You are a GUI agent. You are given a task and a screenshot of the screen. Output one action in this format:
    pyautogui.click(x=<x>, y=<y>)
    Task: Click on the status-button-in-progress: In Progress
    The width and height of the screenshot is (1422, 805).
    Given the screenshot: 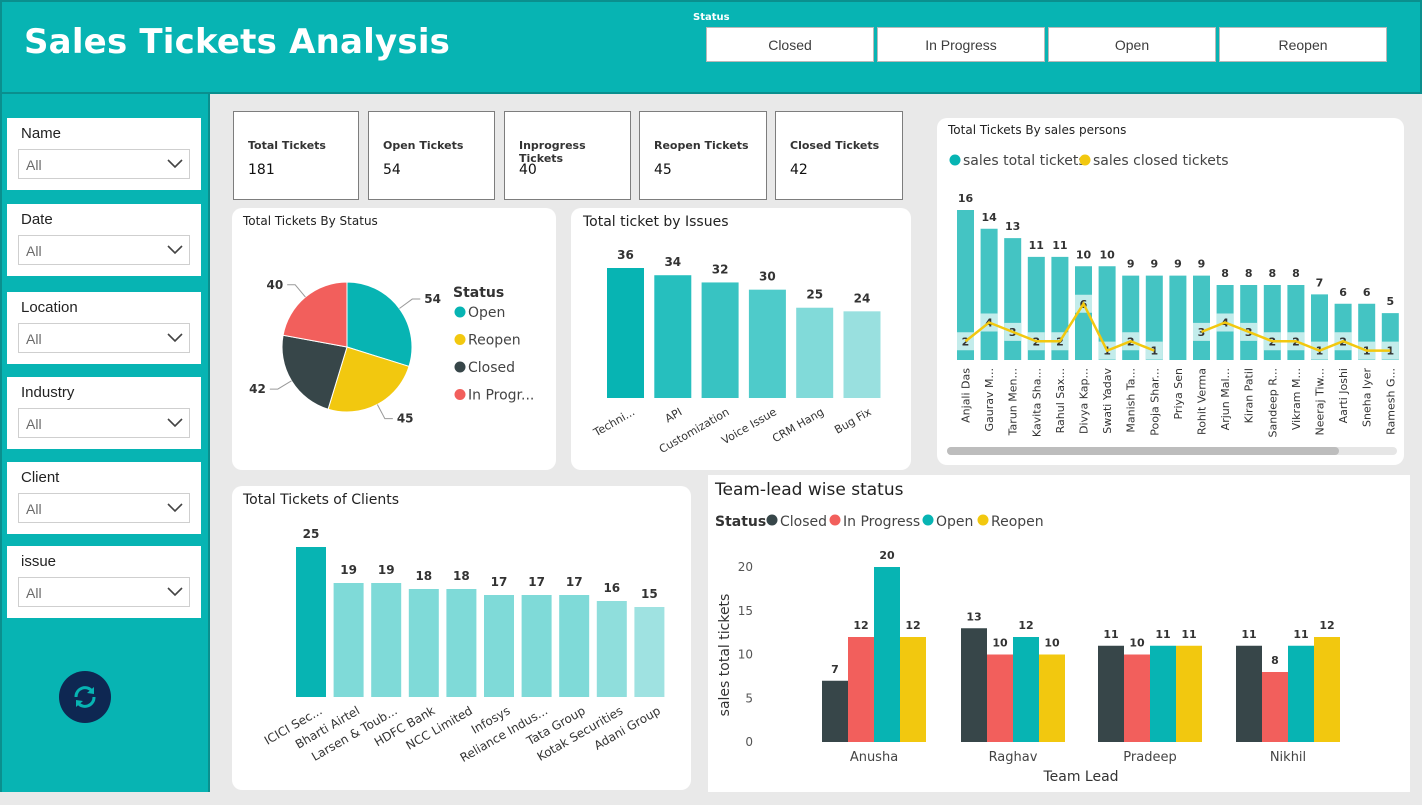 What is the action you would take?
    pyautogui.click(x=961, y=44)
    